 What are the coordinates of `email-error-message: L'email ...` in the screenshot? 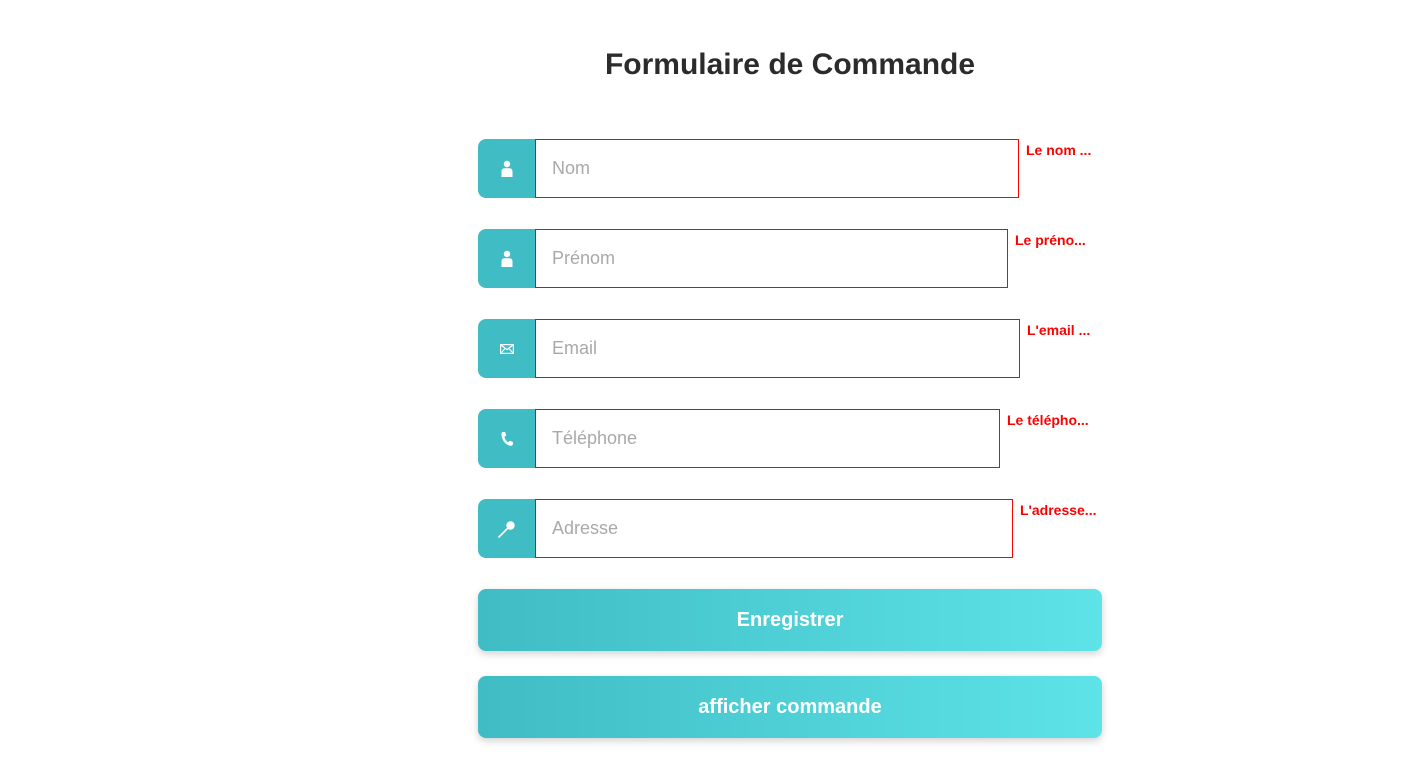 It's located at (1059, 330).